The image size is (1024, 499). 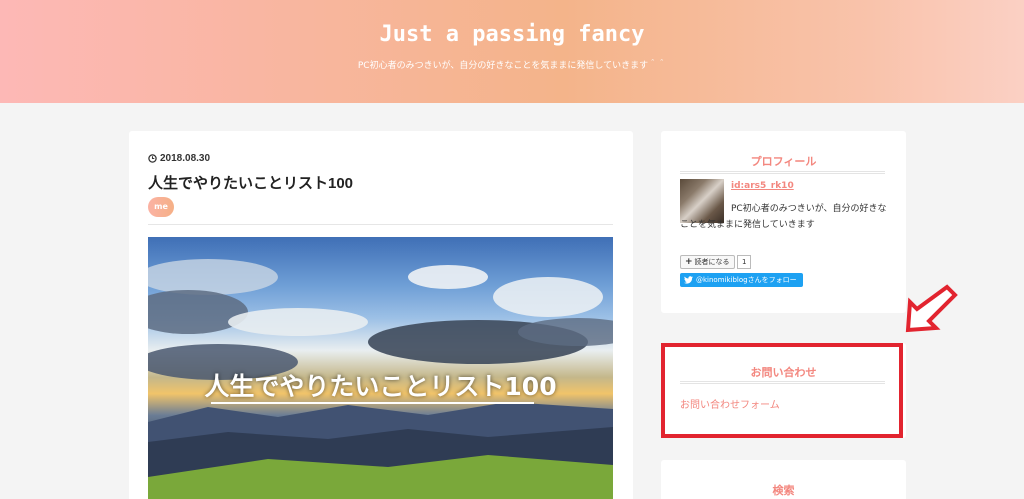 I want to click on post-date: 2018.08.30, so click(x=179, y=158).